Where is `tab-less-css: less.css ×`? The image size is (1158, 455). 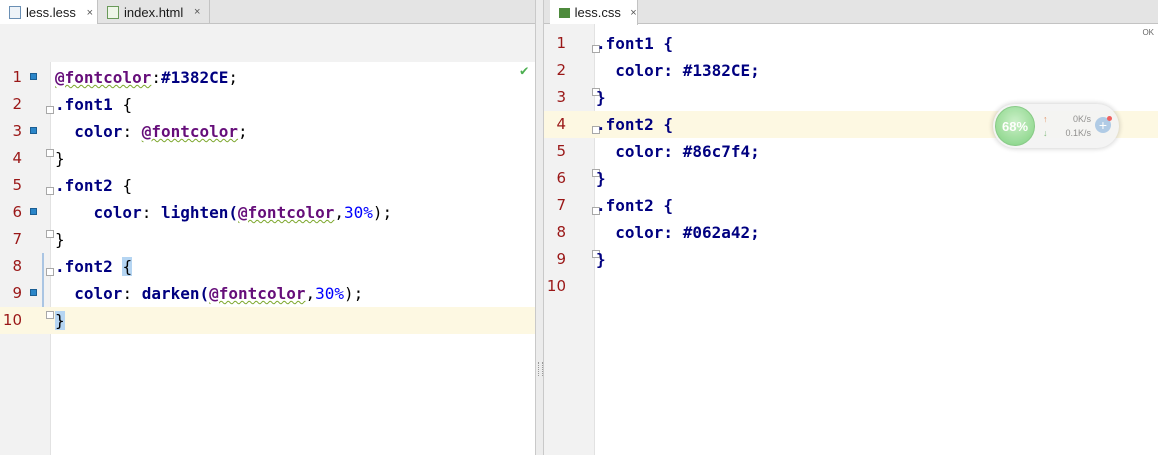 tab-less-css: less.css × is located at coordinates (594, 12).